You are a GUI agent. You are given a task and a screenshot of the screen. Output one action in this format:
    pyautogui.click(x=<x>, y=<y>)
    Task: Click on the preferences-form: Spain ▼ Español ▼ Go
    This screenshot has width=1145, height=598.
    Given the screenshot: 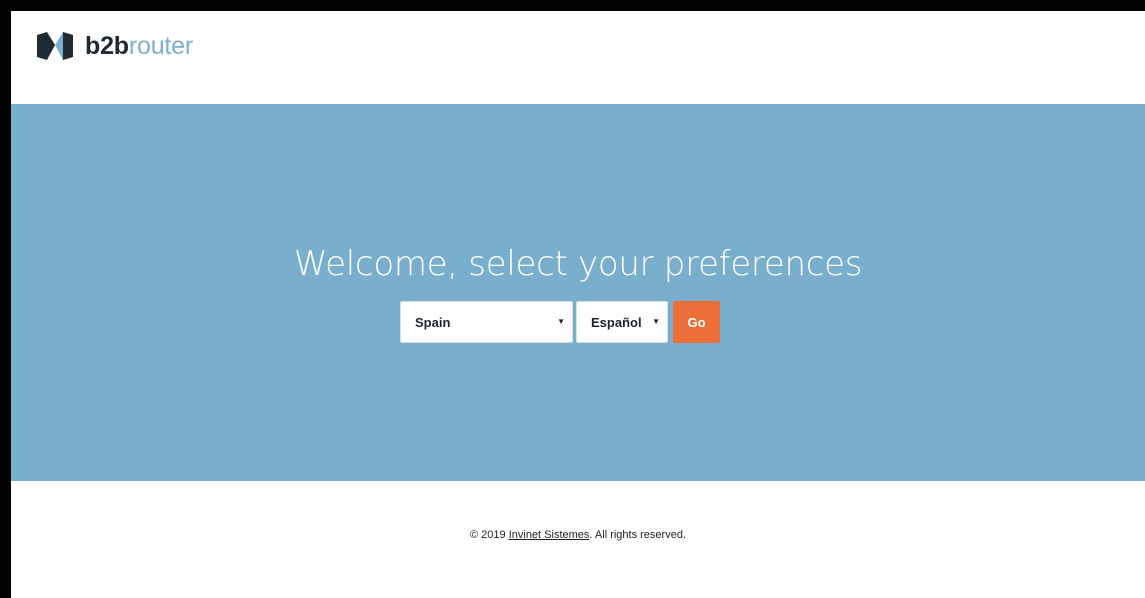 What is the action you would take?
    pyautogui.click(x=560, y=322)
    